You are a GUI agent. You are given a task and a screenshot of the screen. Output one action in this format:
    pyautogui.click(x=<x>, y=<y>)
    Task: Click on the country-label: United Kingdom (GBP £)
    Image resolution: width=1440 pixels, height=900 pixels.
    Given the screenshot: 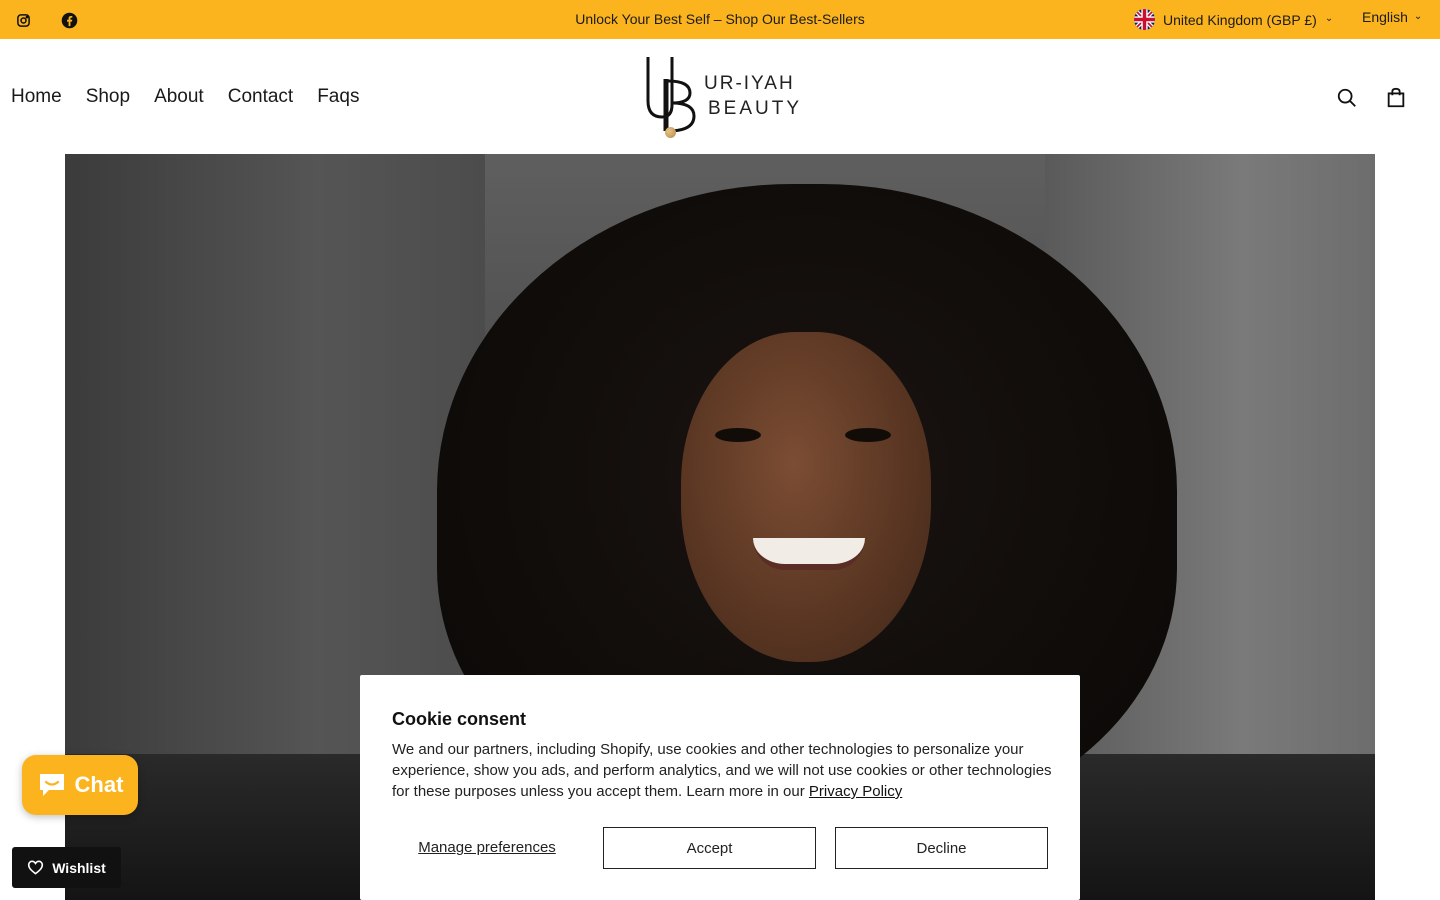 What is the action you would take?
    pyautogui.click(x=1240, y=19)
    